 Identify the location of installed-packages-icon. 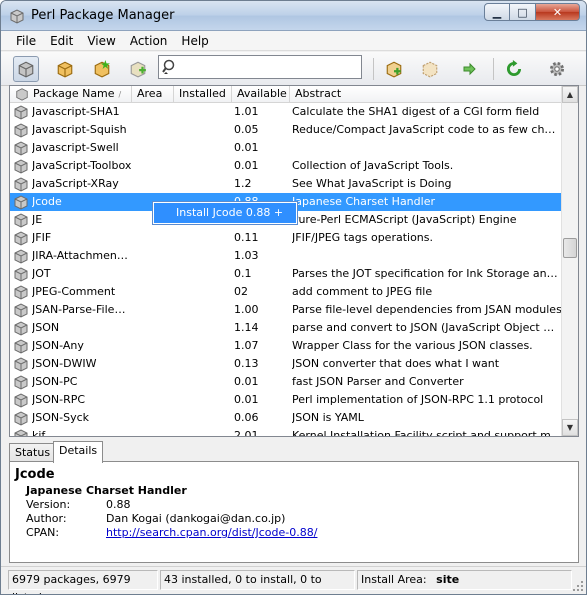
(65, 69).